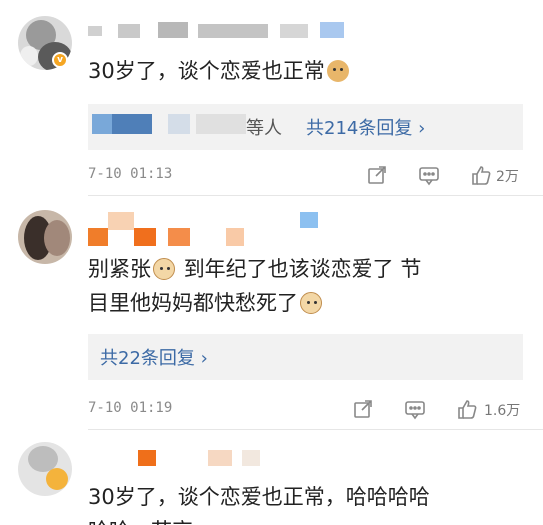 This screenshot has height=525, width=543. I want to click on view-replies-link: 共214条回复 ›, so click(365, 127).